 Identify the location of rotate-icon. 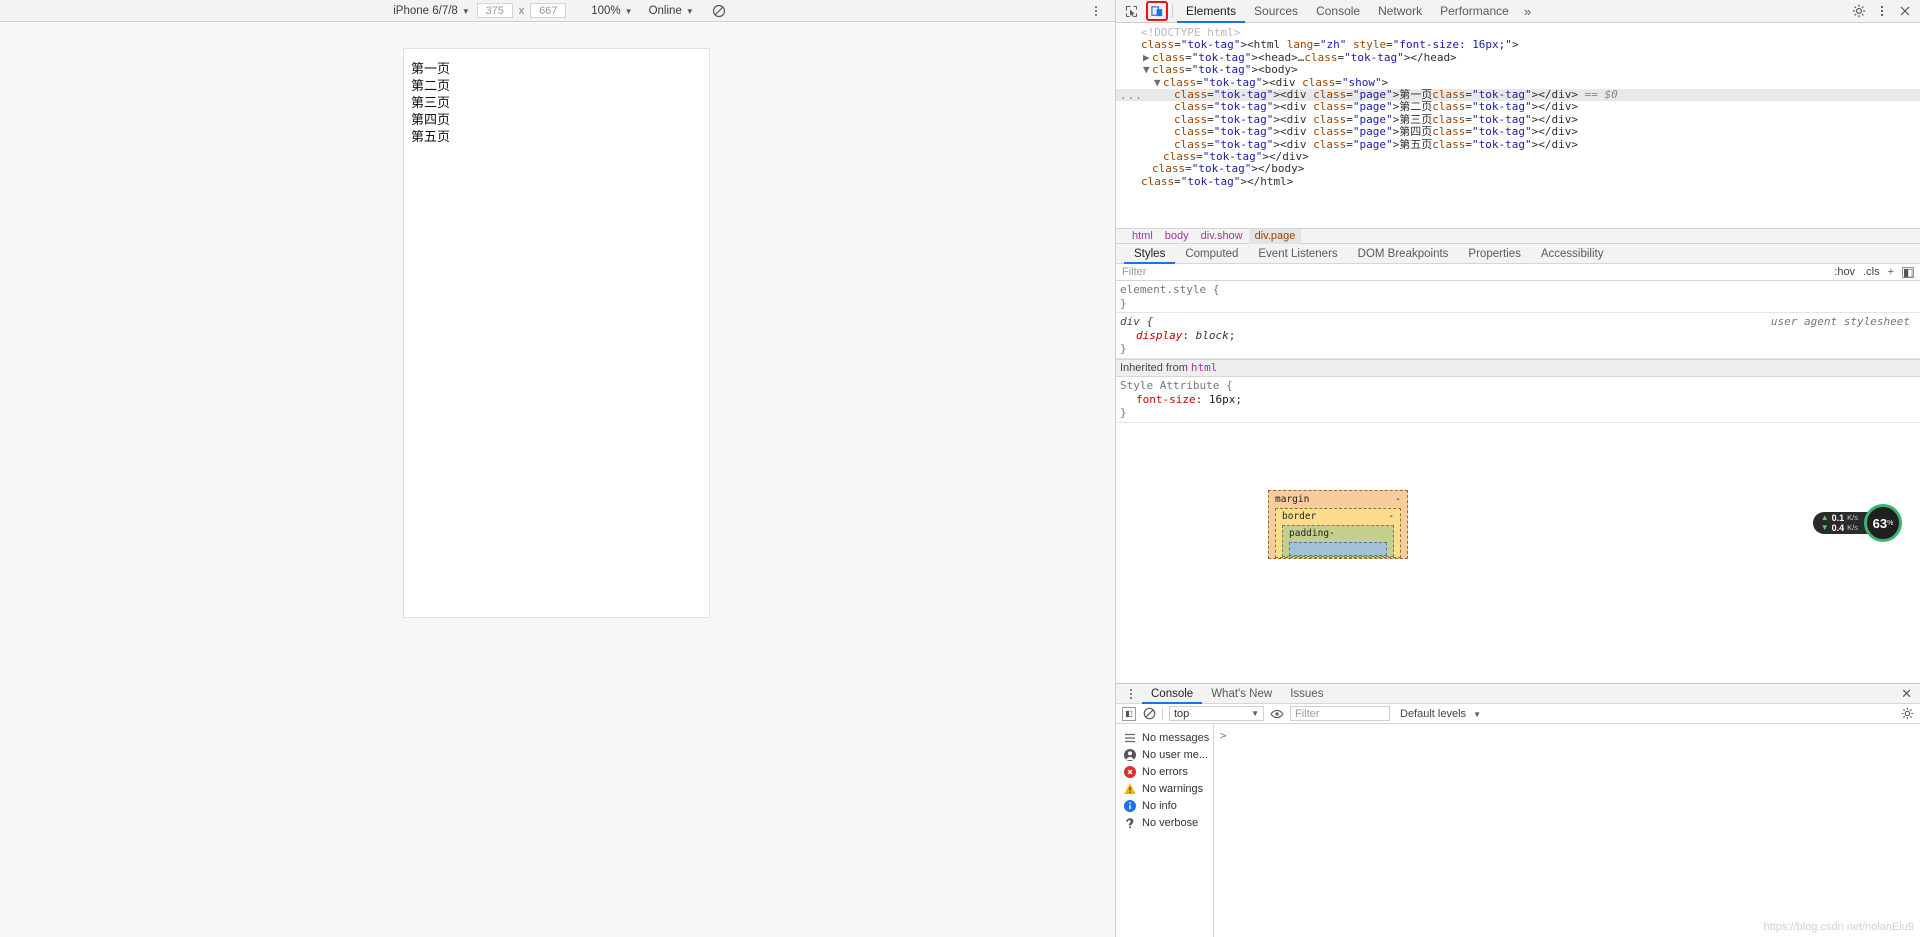
(719, 11).